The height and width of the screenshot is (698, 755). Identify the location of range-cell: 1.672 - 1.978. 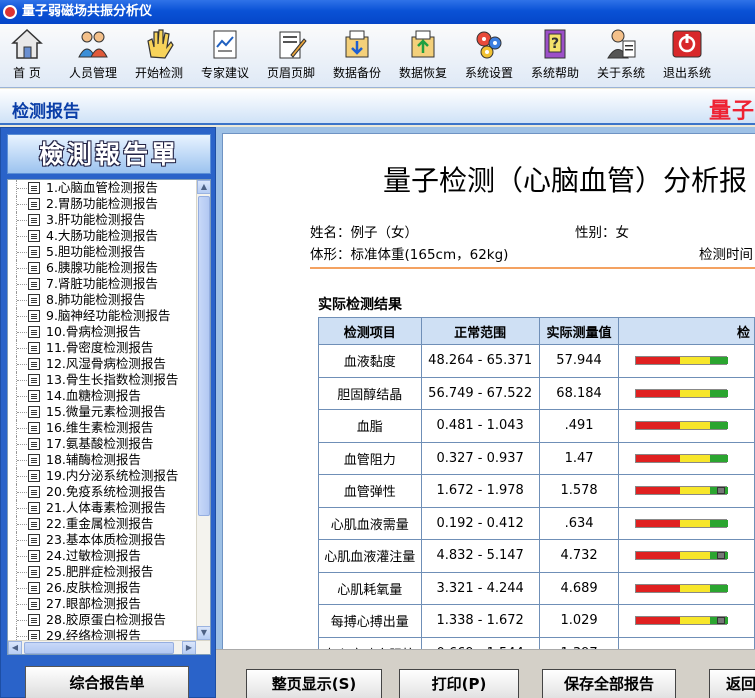
(480, 491).